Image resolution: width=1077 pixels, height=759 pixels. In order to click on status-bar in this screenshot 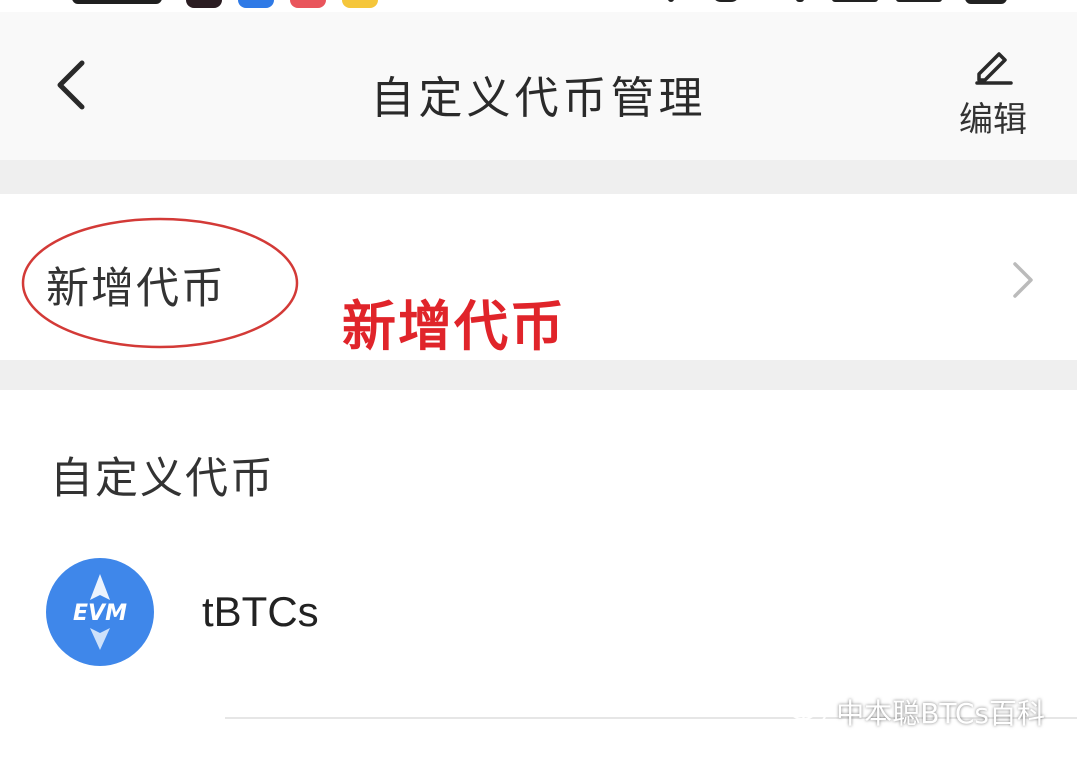, I will do `click(538, 6)`.